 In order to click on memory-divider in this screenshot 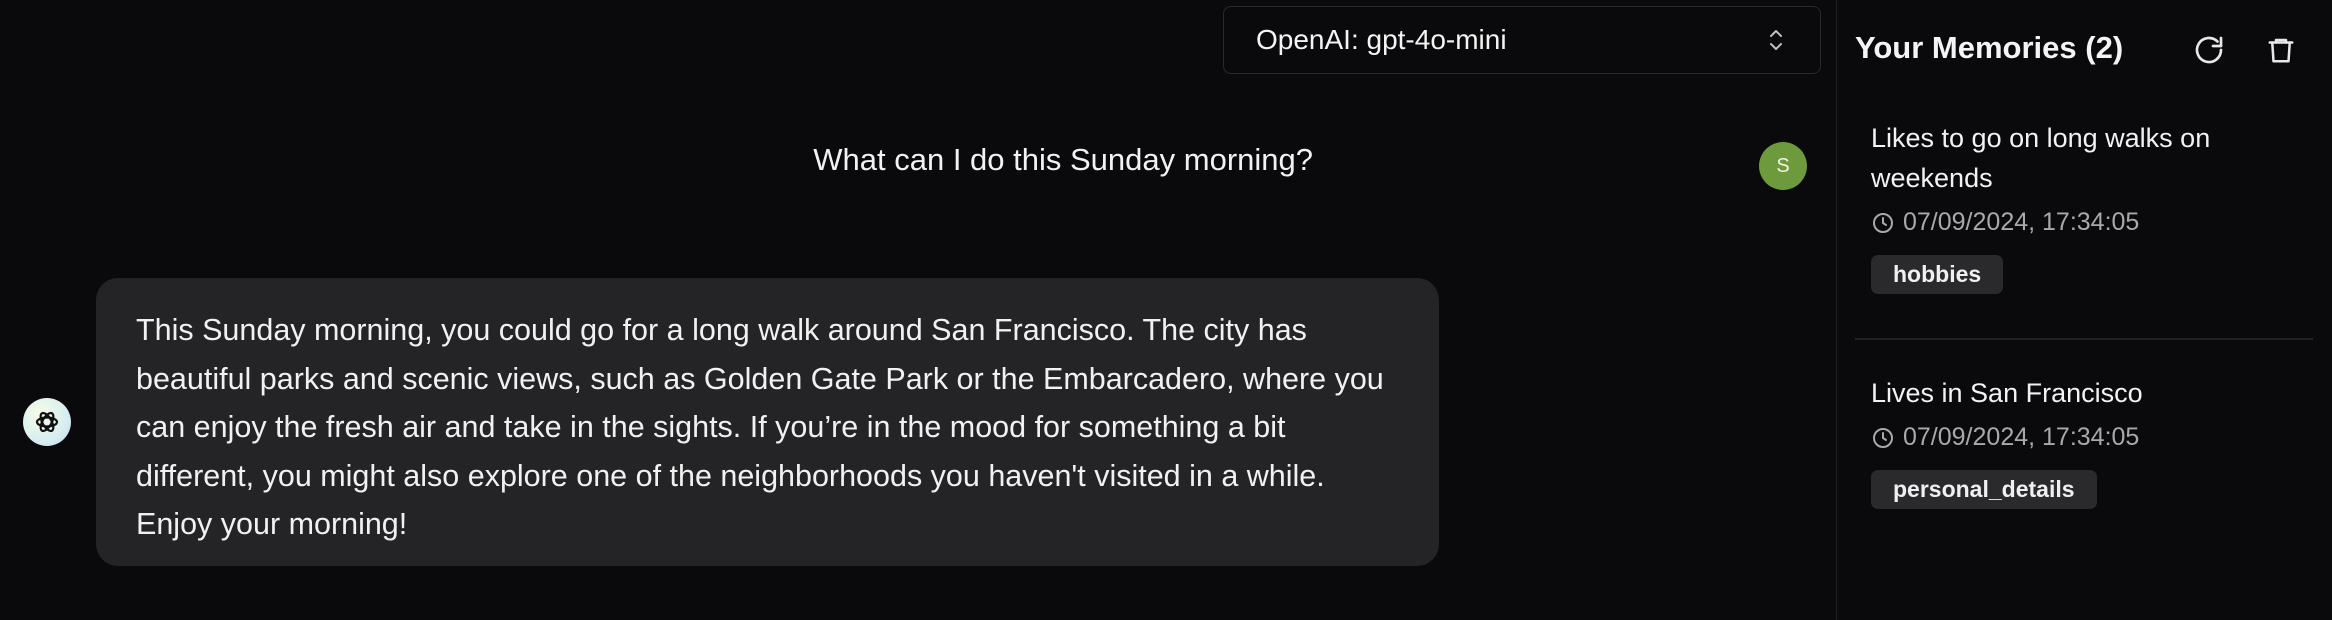, I will do `click(2084, 339)`.